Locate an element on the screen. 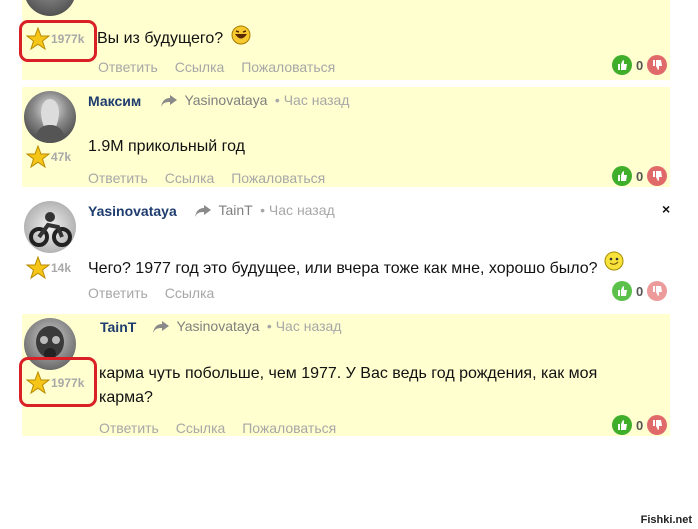 The height and width of the screenshot is (529, 698). tongue-emoji-icon is located at coordinates (614, 261).